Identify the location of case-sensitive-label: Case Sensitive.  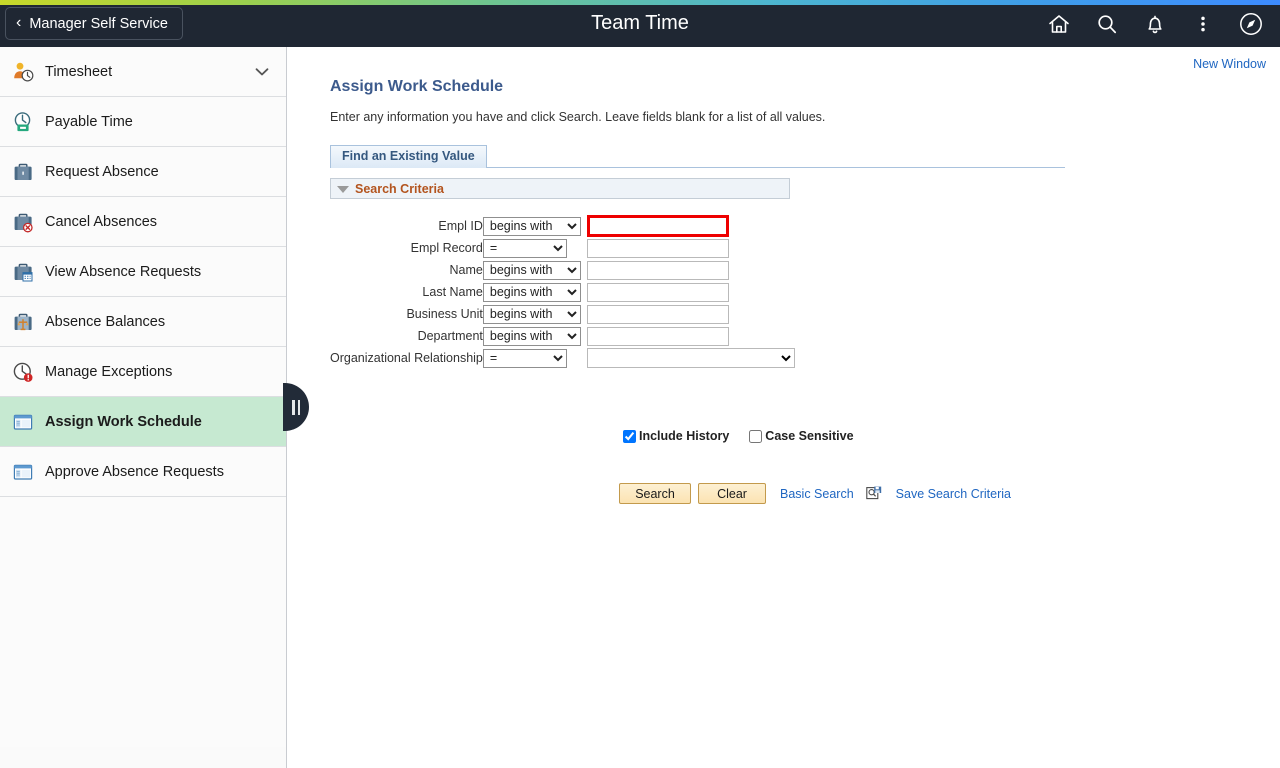
(809, 436).